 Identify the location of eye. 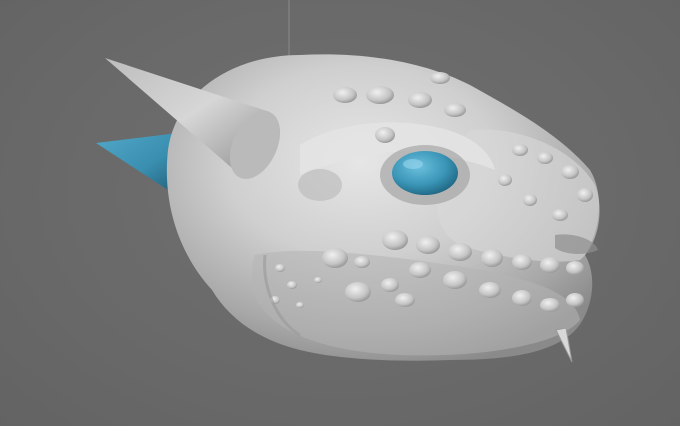
(425, 173).